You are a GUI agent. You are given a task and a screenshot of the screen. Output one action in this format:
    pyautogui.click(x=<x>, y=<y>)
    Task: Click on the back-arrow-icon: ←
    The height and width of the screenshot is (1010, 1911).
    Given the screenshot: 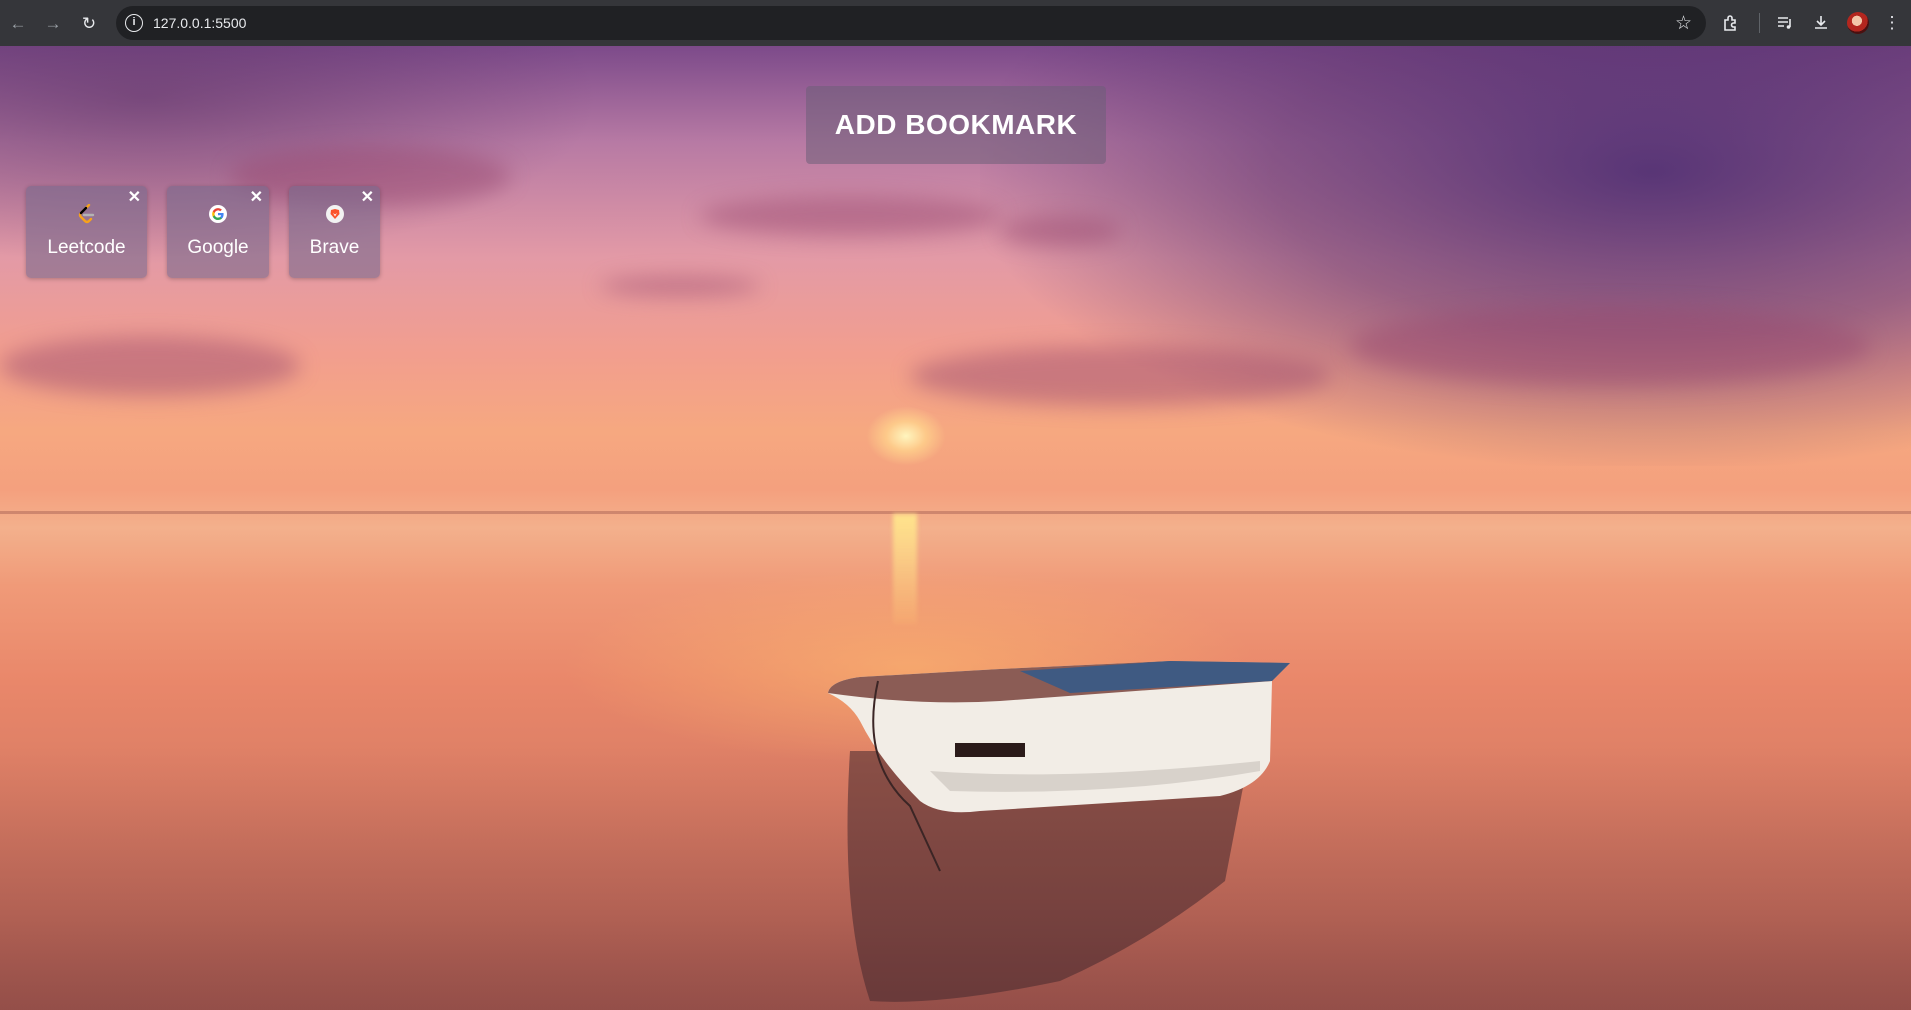 What is the action you would take?
    pyautogui.click(x=18, y=23)
    